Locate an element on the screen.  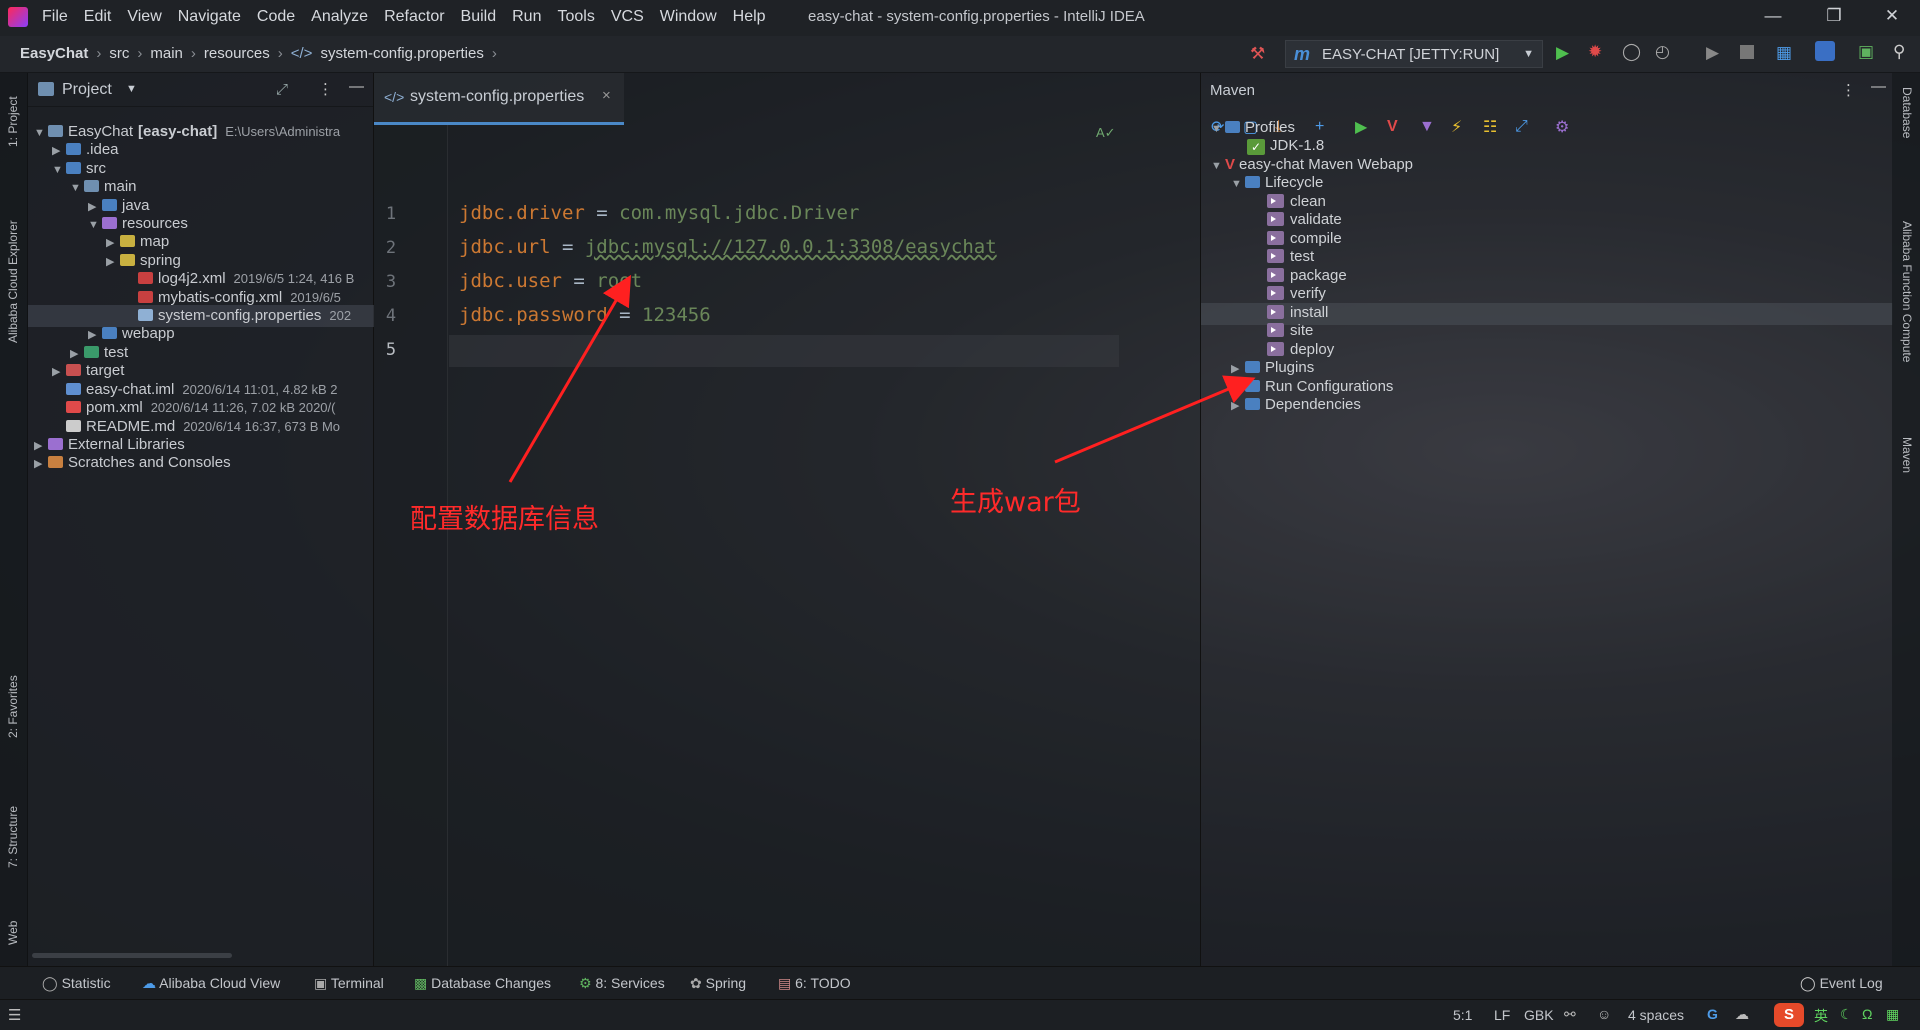
google-icon: G is located at coordinates (1712, 1014).